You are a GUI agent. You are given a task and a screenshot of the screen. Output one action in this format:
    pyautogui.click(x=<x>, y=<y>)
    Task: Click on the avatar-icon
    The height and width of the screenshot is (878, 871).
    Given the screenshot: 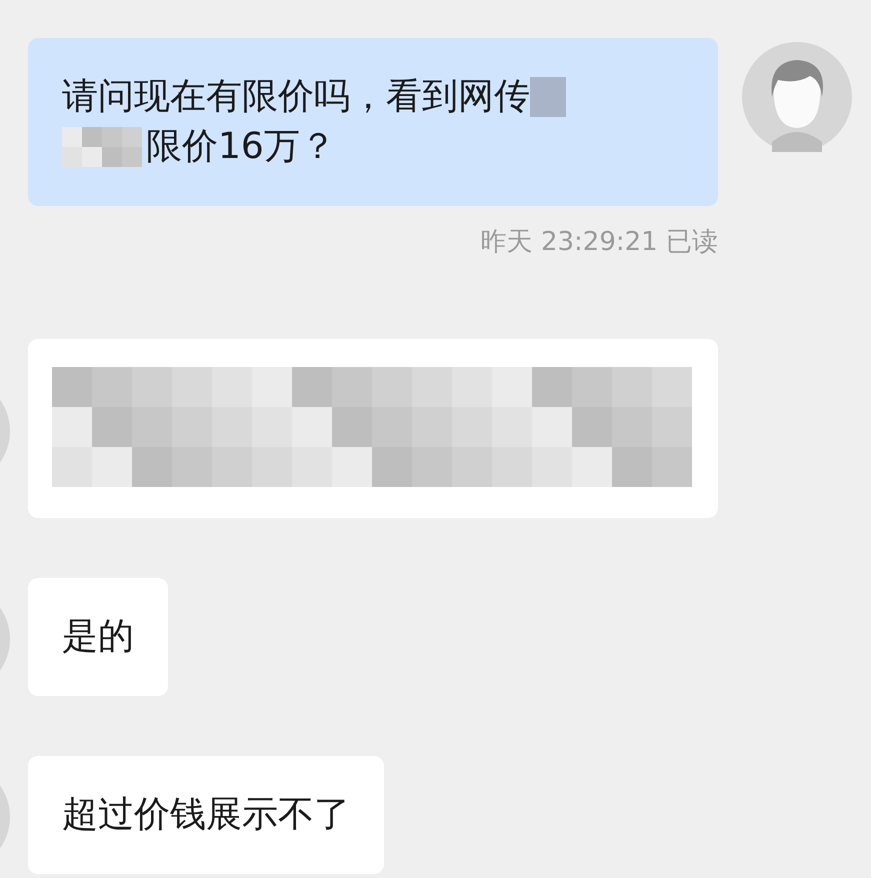 What is the action you would take?
    pyautogui.click(x=797, y=97)
    